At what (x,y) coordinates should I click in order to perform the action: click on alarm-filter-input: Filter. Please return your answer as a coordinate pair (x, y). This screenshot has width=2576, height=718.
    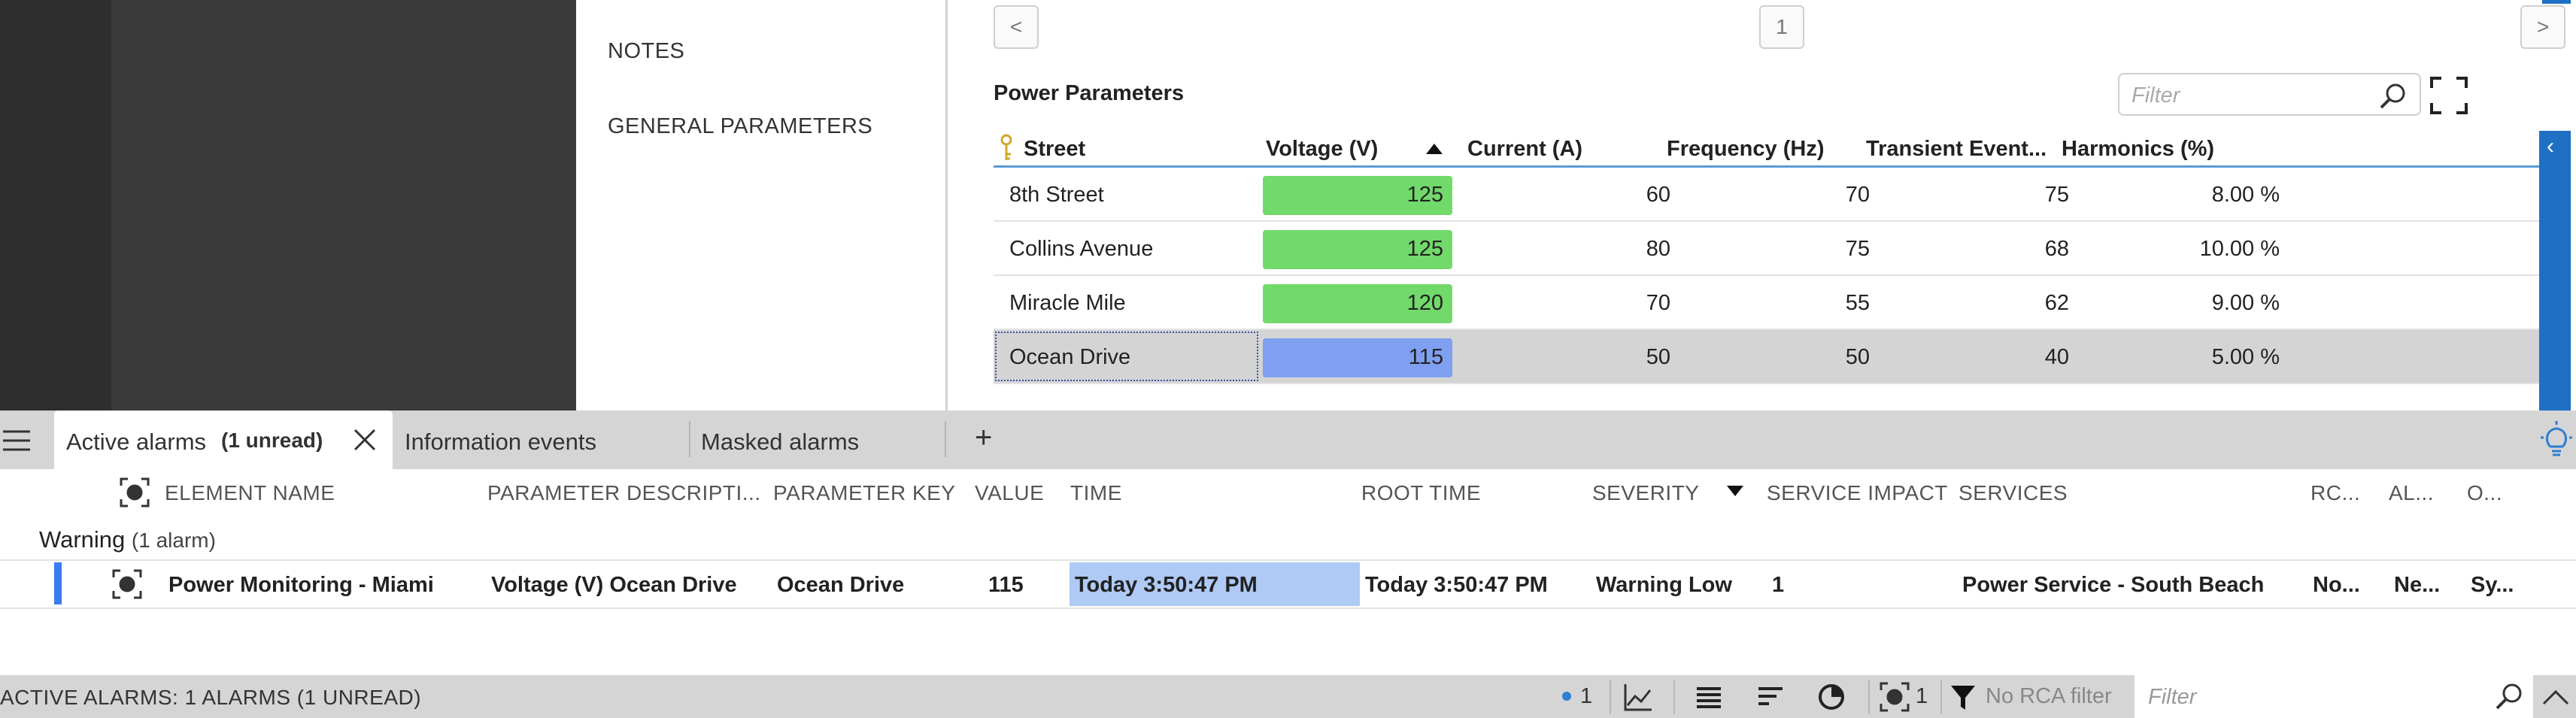
    Looking at the image, I should click on (2334, 696).